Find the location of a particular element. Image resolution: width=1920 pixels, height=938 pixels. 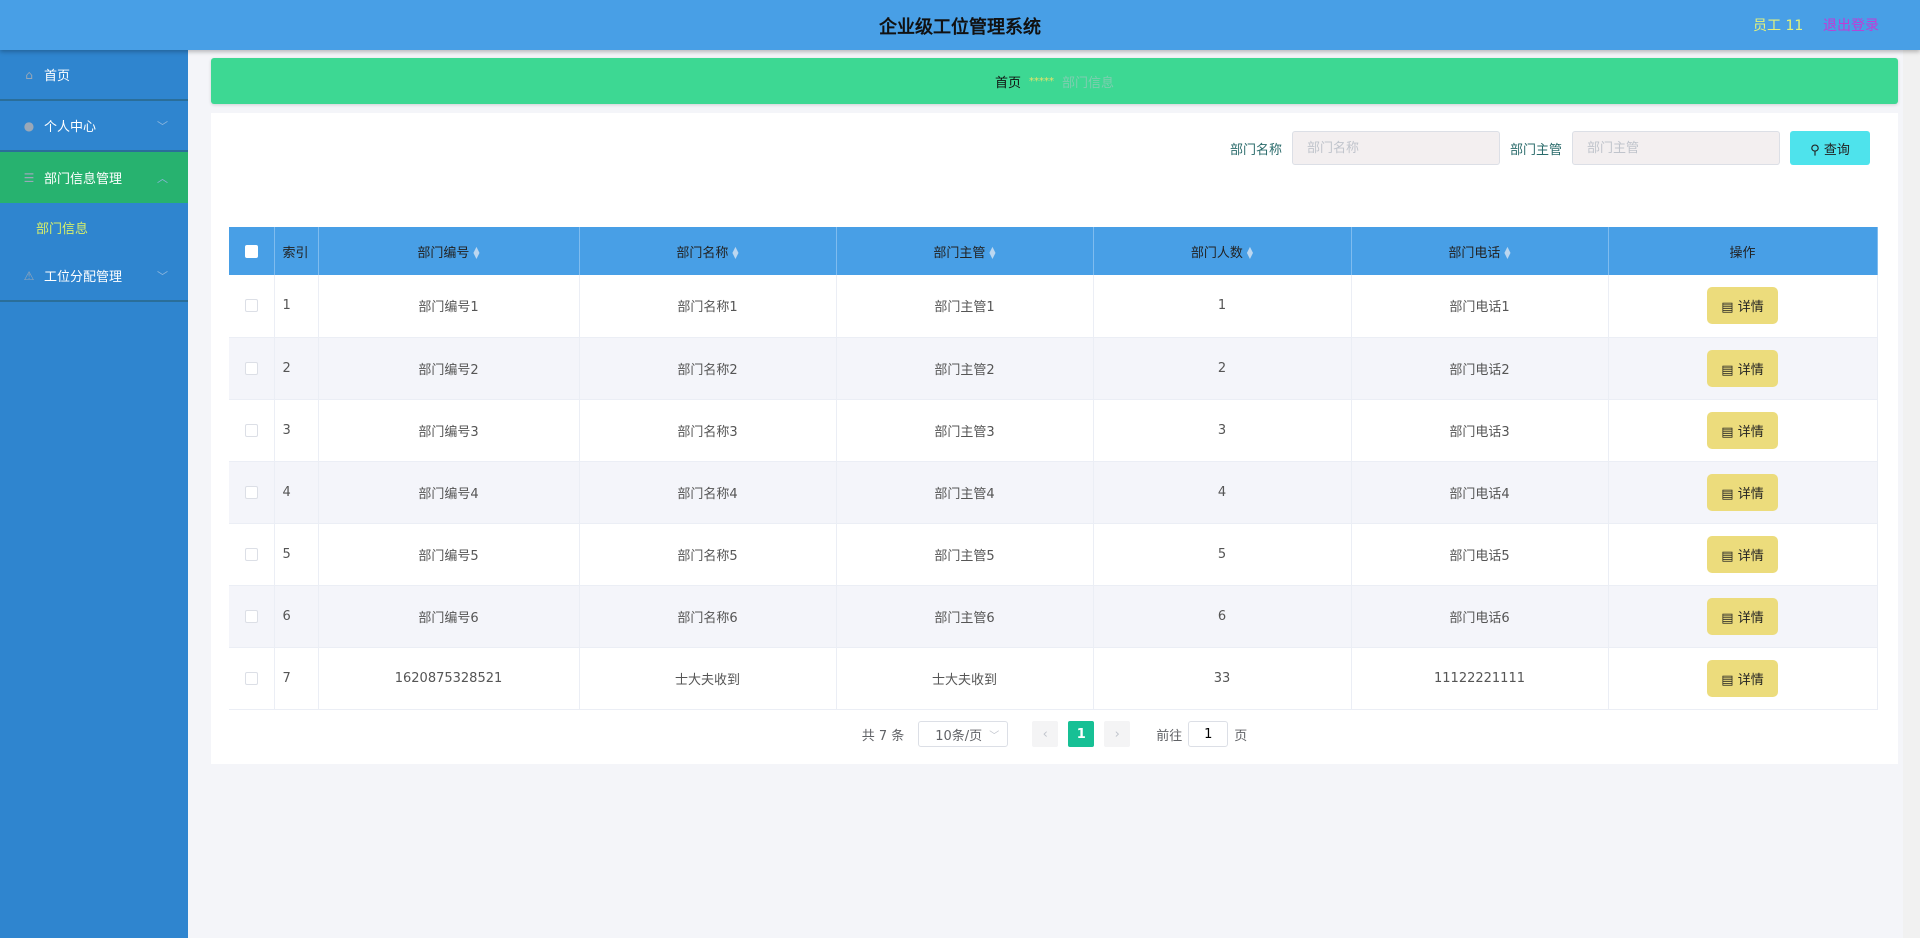

search-button: ⚲ 查询 is located at coordinates (1830, 148).